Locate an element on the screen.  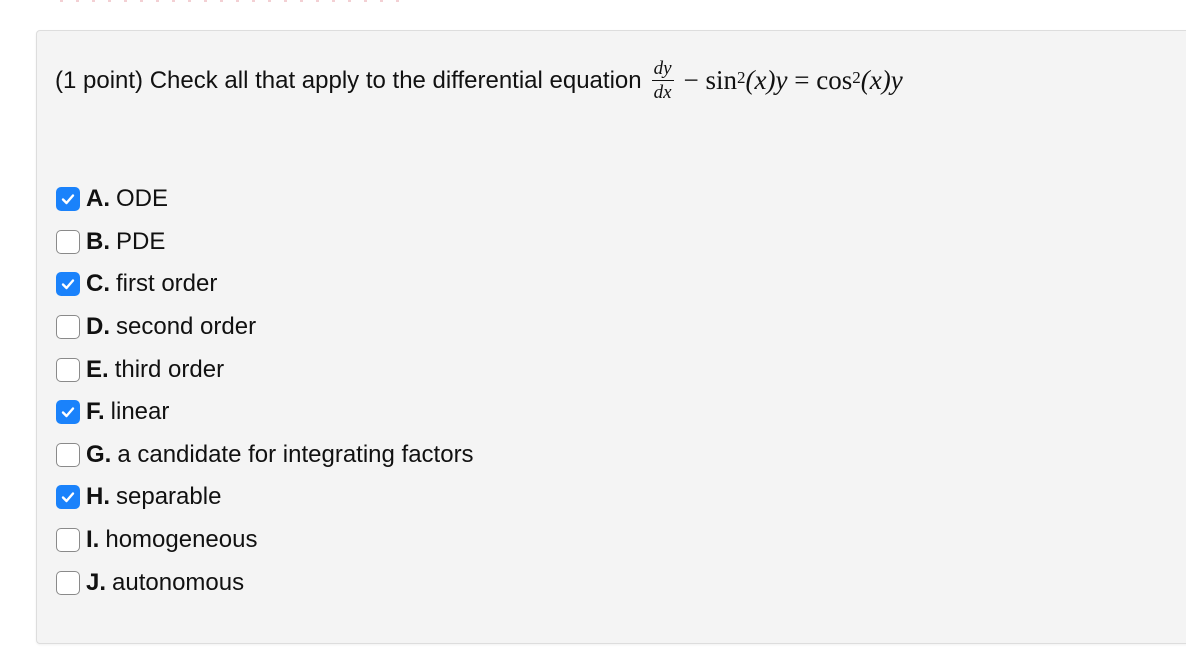
option-label: autonomous is located at coordinates (178, 582).